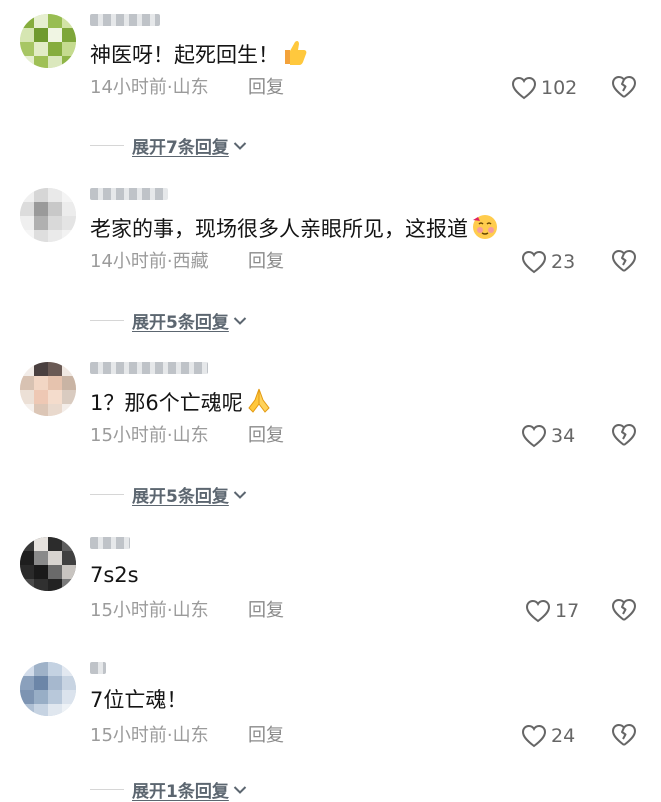 This screenshot has width=661, height=802. What do you see at coordinates (294, 55) in the screenshot?
I see `thumbs-up-emoji-icon` at bounding box center [294, 55].